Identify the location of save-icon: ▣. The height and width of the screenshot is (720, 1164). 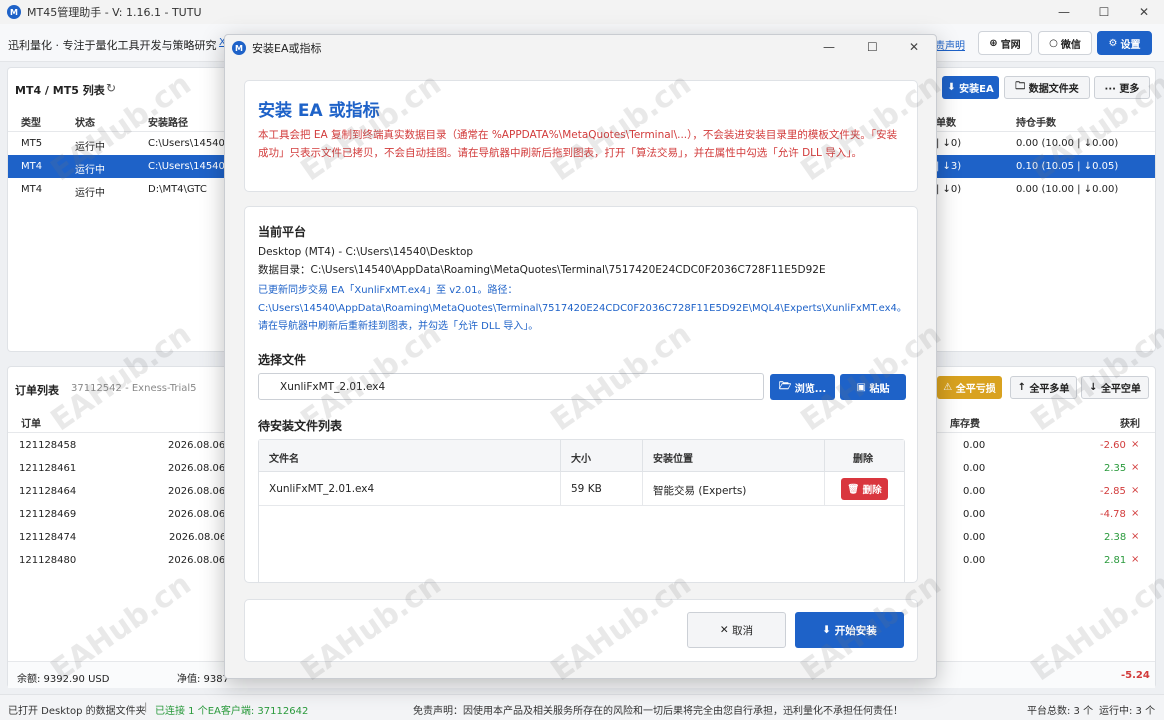
(861, 387).